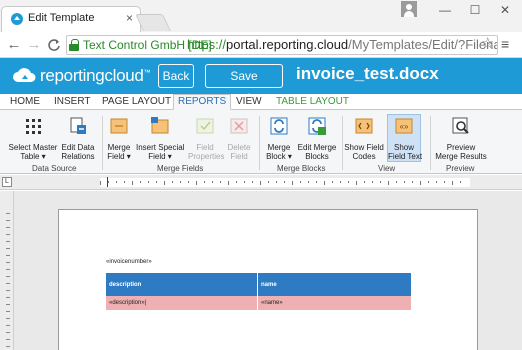 The image size is (522, 350). I want to click on table-header-cell: name, so click(334, 284).